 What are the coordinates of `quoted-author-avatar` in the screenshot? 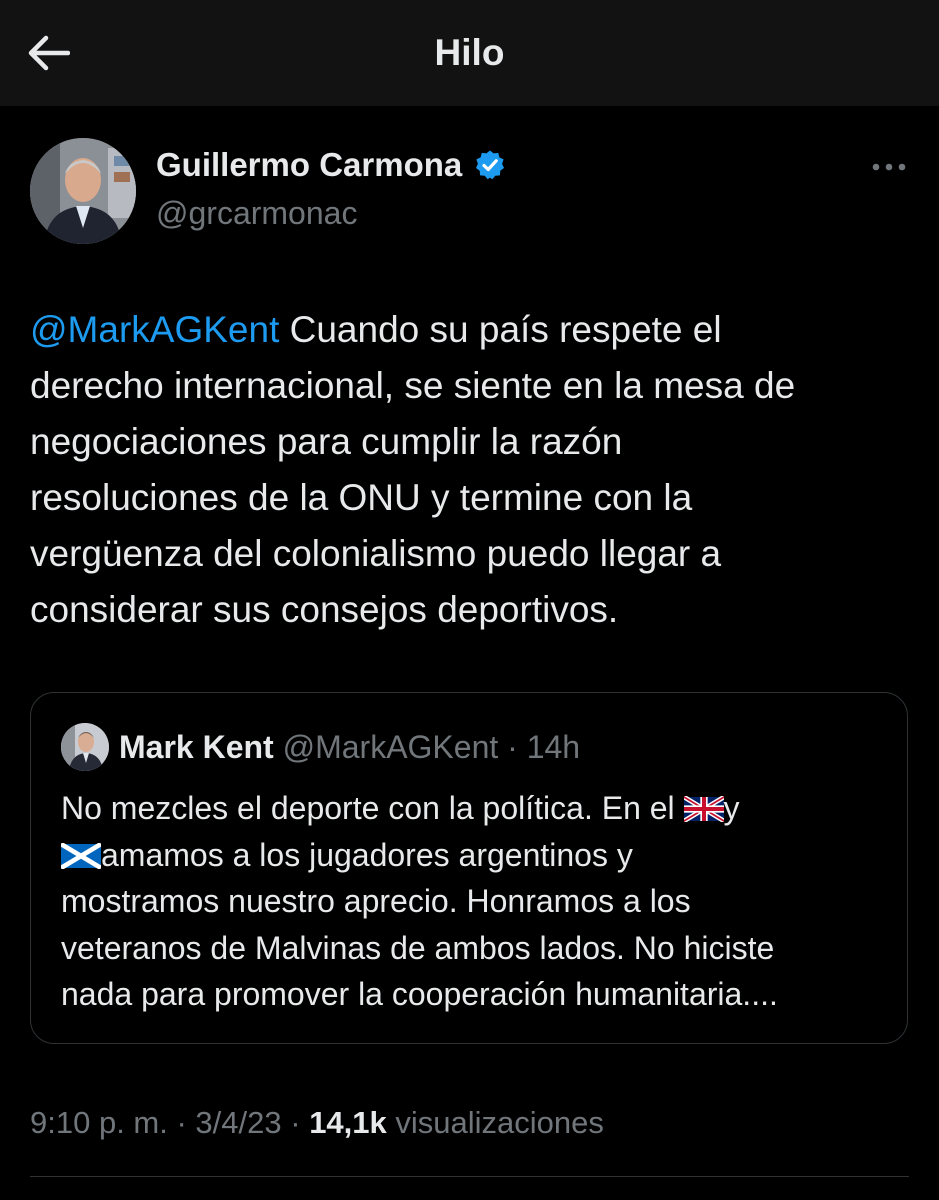 It's located at (85, 747).